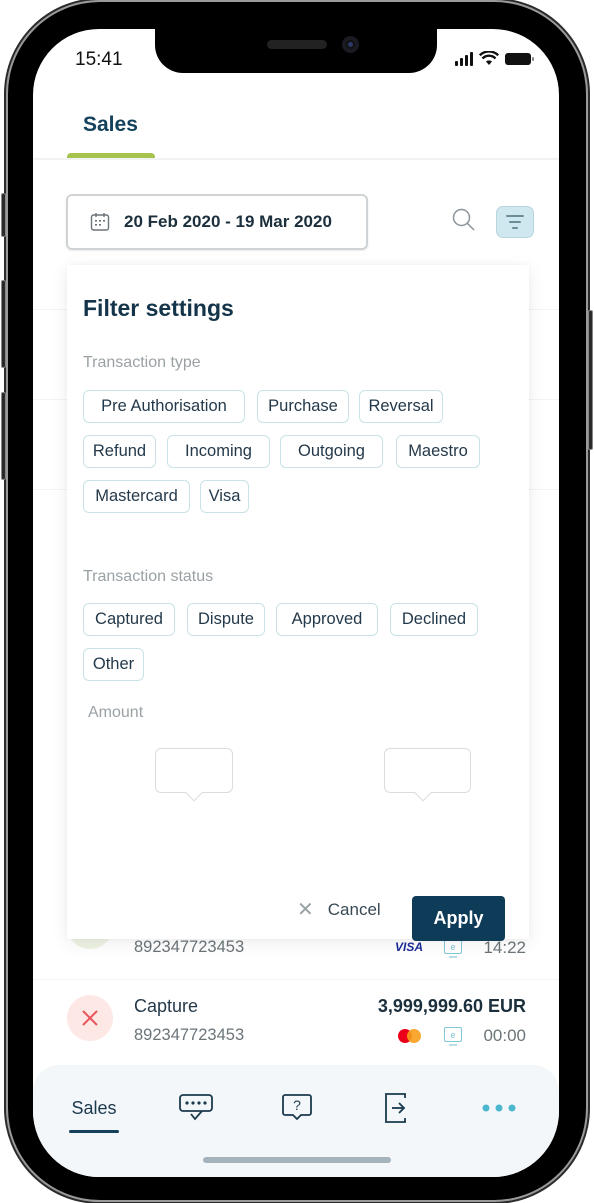  What do you see at coordinates (194, 770) in the screenshot?
I see `amount-min-input` at bounding box center [194, 770].